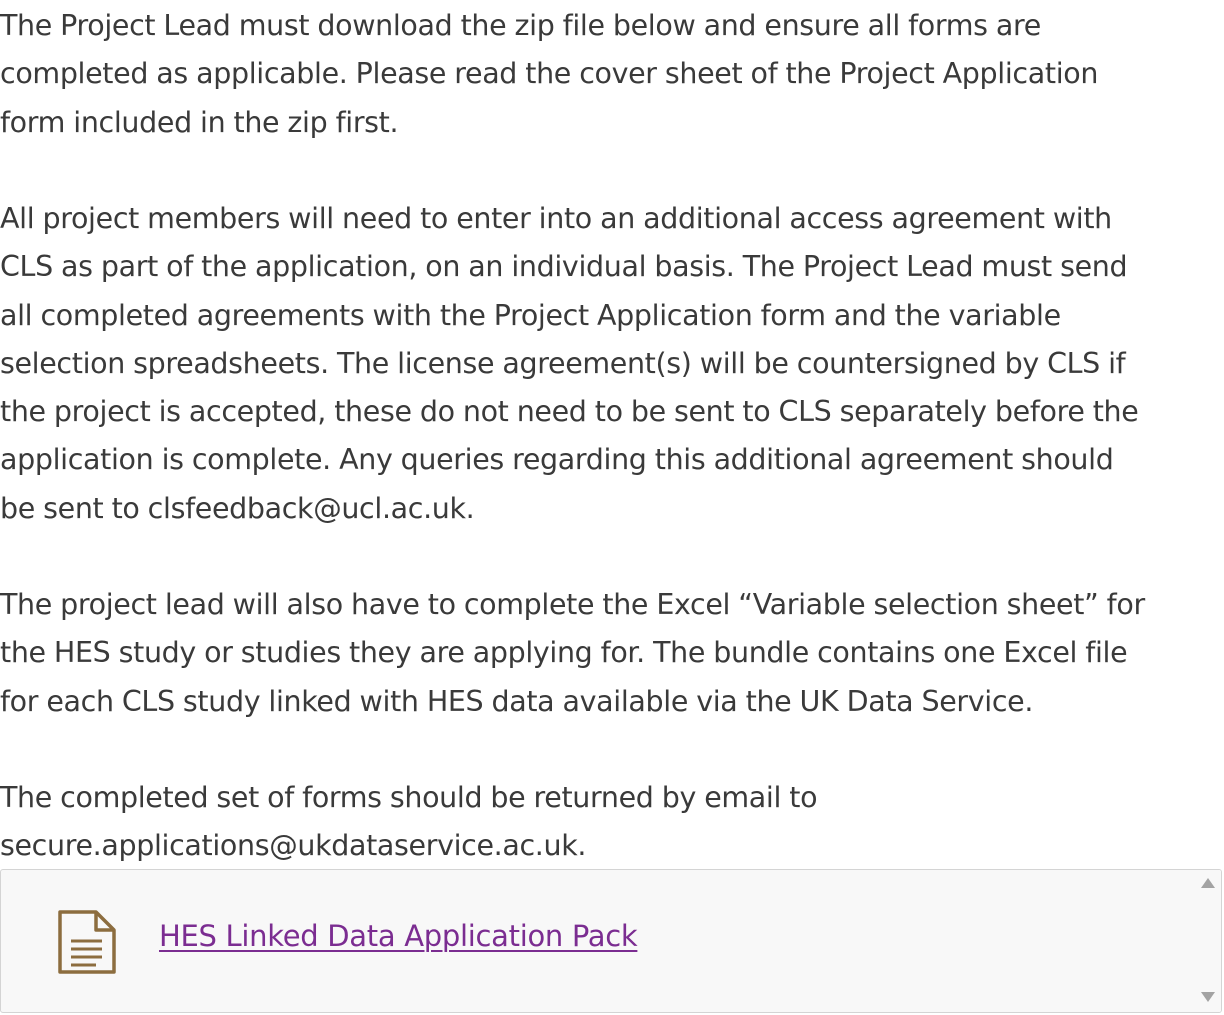  I want to click on scroll-down-arrow-icon, so click(1208, 997).